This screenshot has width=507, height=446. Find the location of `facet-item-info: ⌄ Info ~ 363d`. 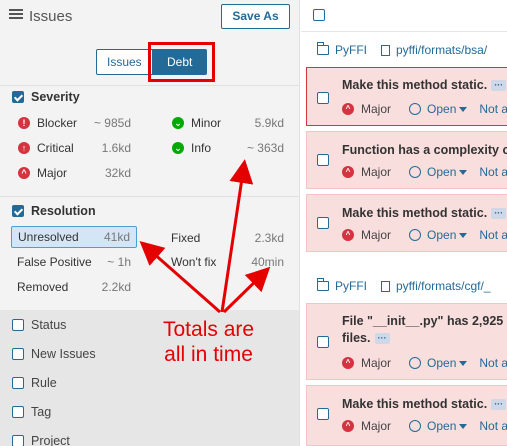

facet-item-info: ⌄ Info ~ 363d is located at coordinates (228, 148).